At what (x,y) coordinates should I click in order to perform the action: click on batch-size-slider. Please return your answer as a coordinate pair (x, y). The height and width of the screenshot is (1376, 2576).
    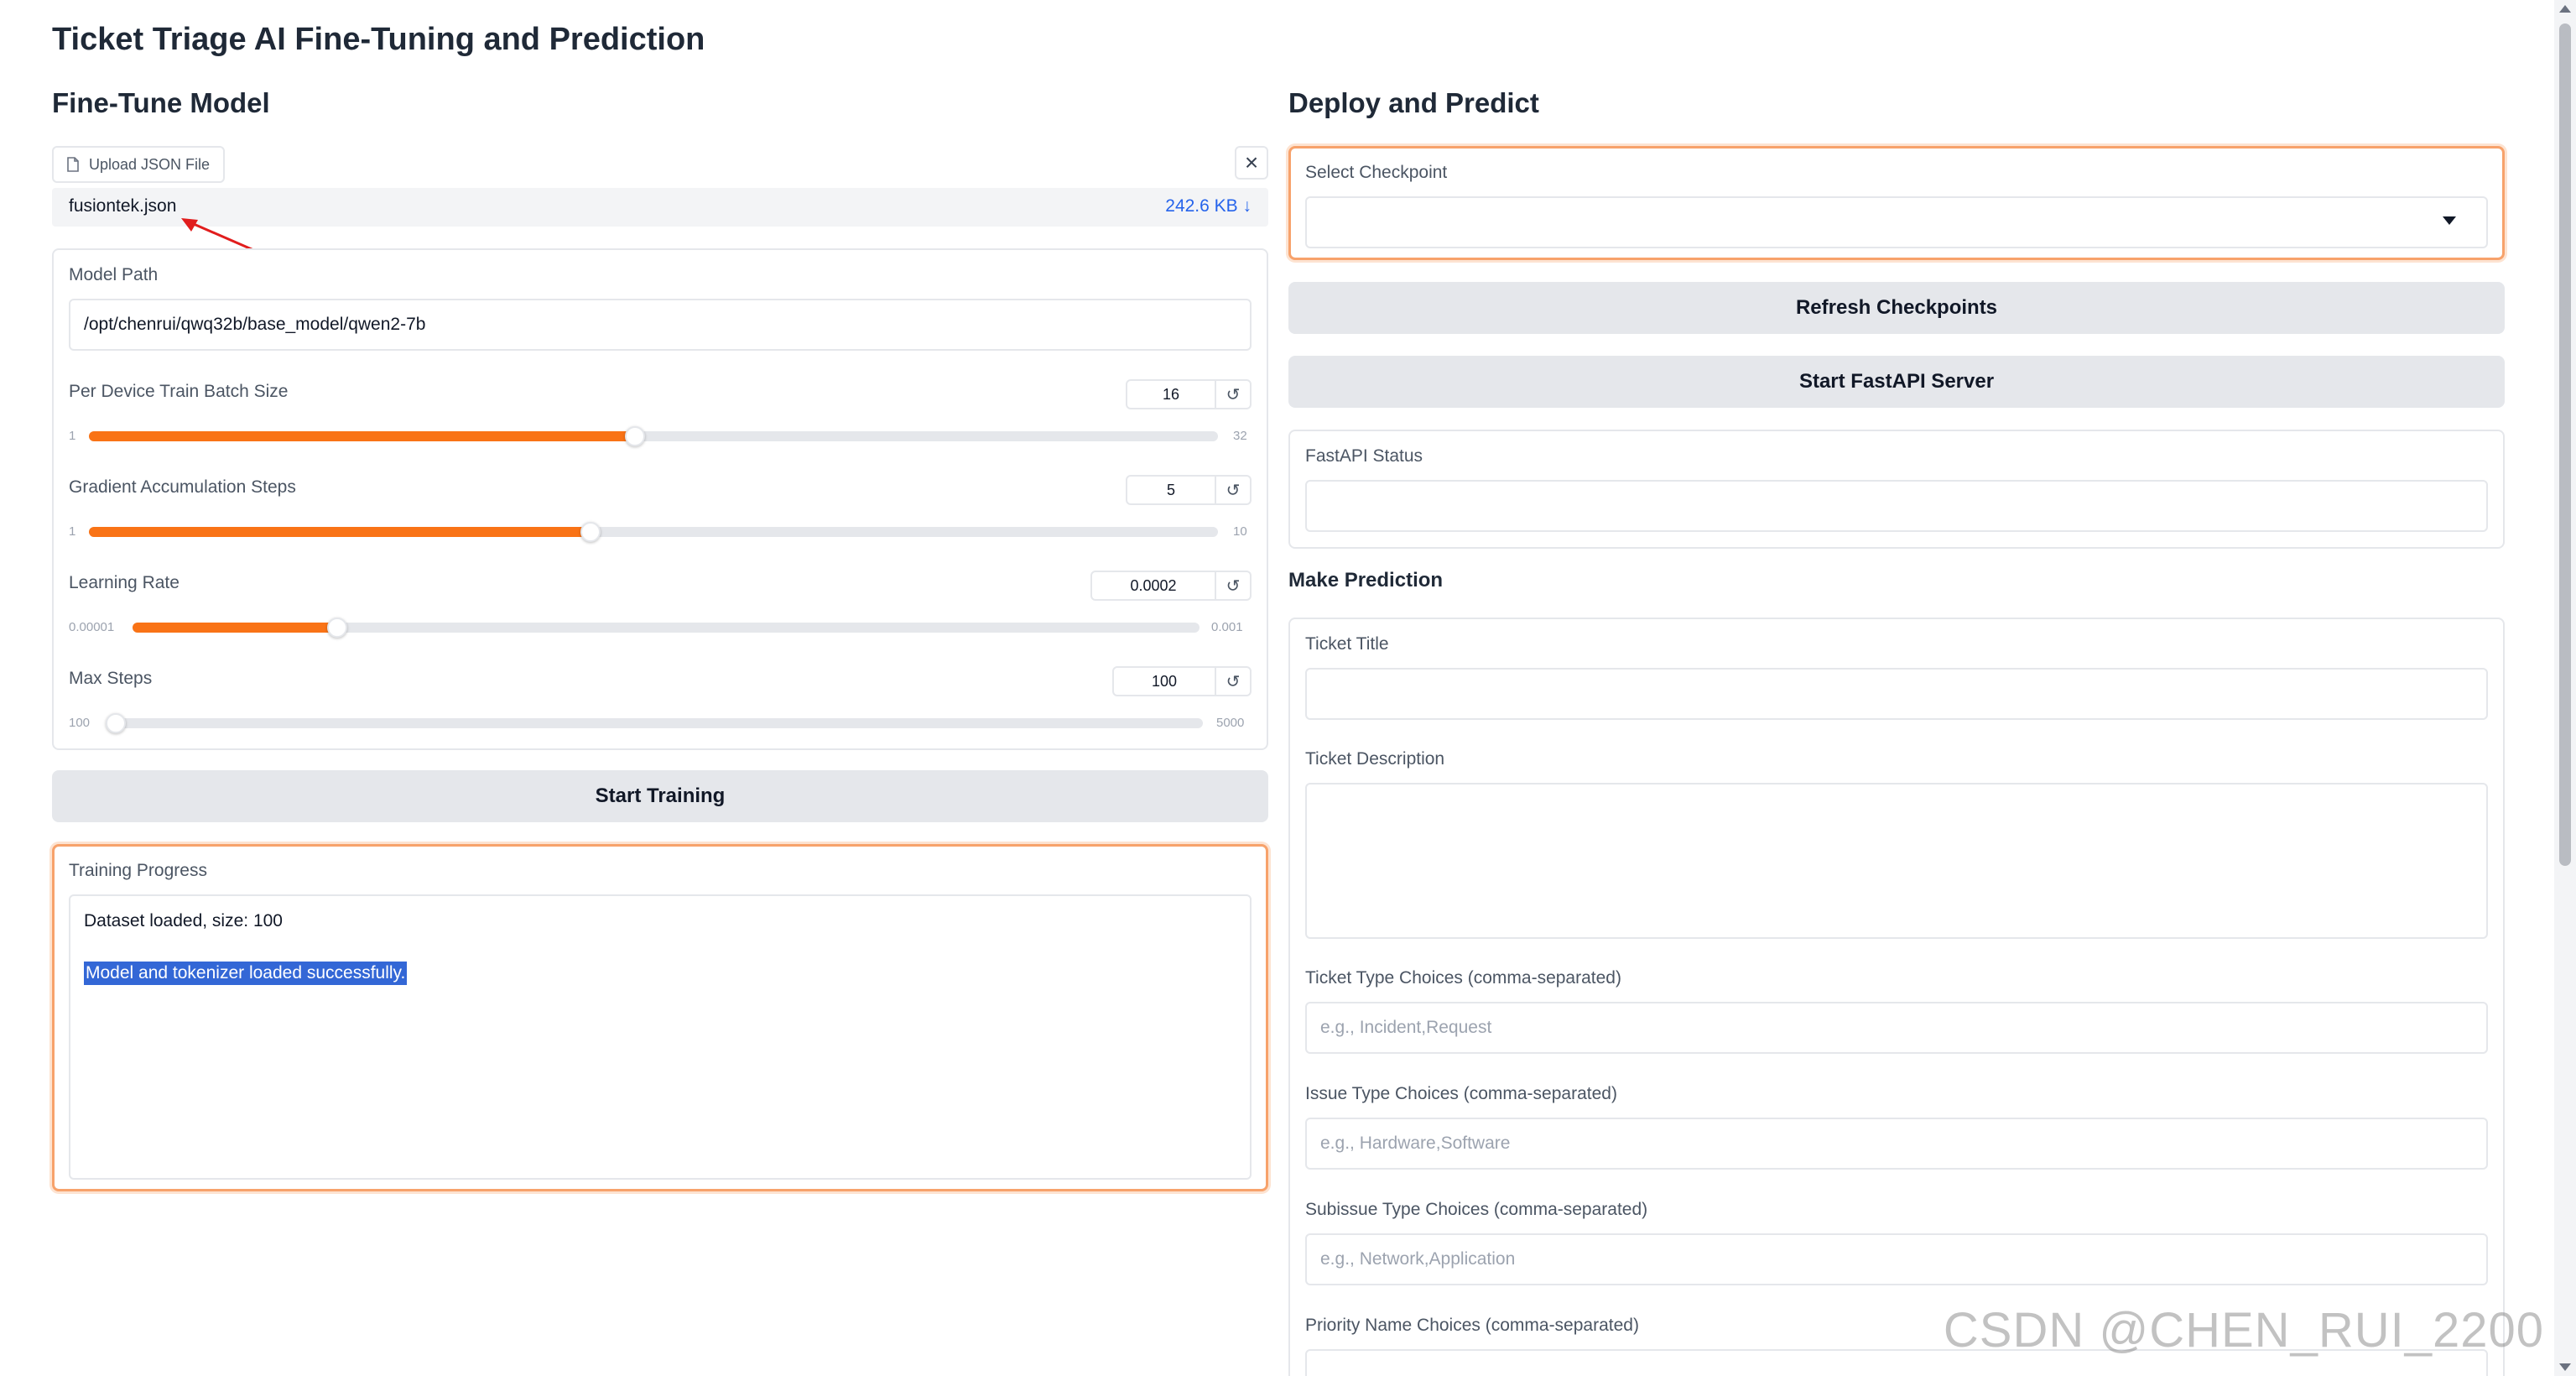
    Looking at the image, I should click on (653, 436).